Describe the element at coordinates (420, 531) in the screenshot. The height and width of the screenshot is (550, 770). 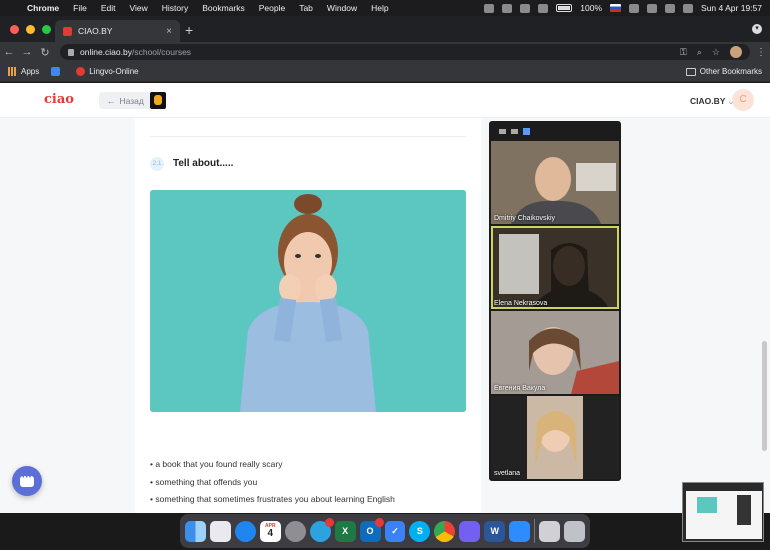
I see `skype-icon: S` at that location.